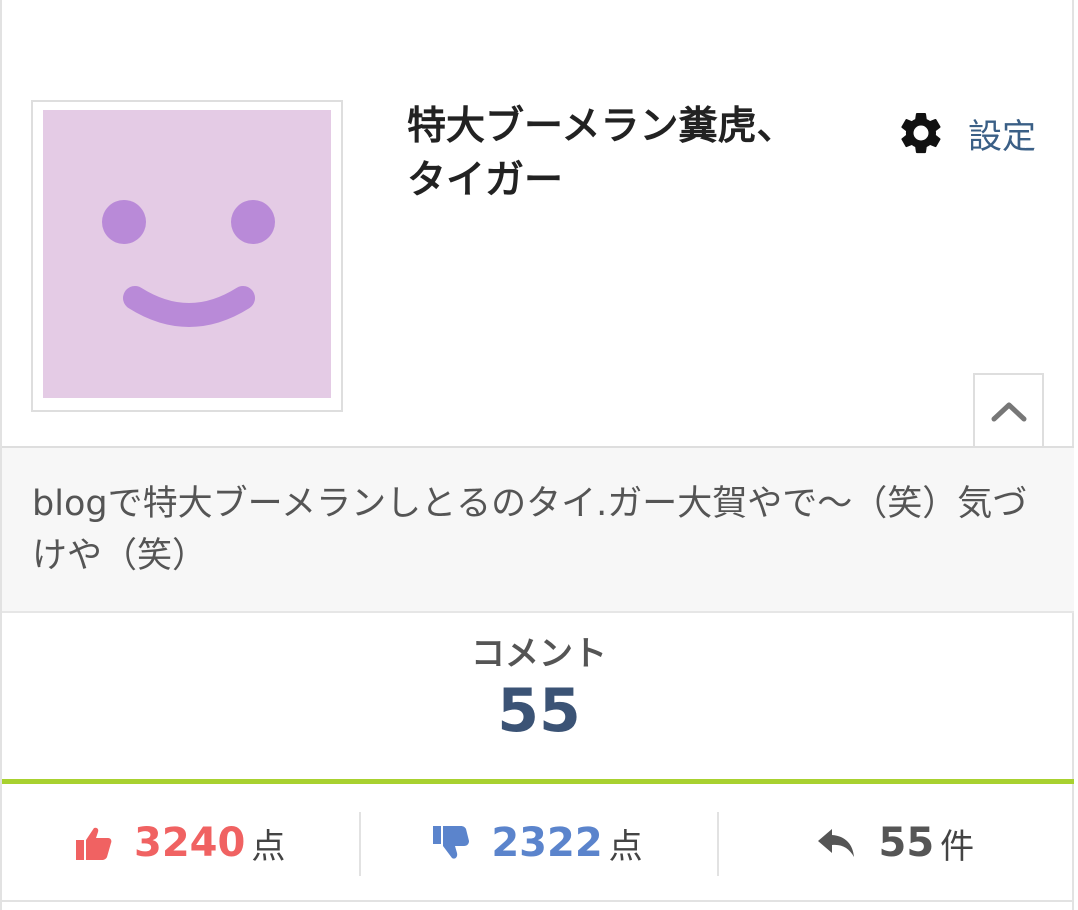 The image size is (1078, 910). I want to click on dislikes-count: 2322, so click(547, 843).